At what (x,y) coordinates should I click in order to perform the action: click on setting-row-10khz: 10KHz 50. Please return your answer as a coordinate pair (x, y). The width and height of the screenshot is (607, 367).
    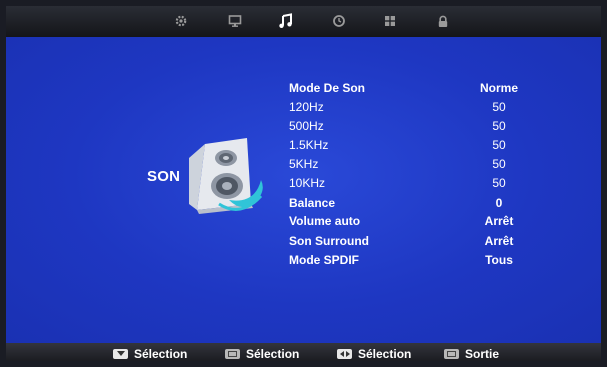
    Looking at the image, I should click on (409, 183).